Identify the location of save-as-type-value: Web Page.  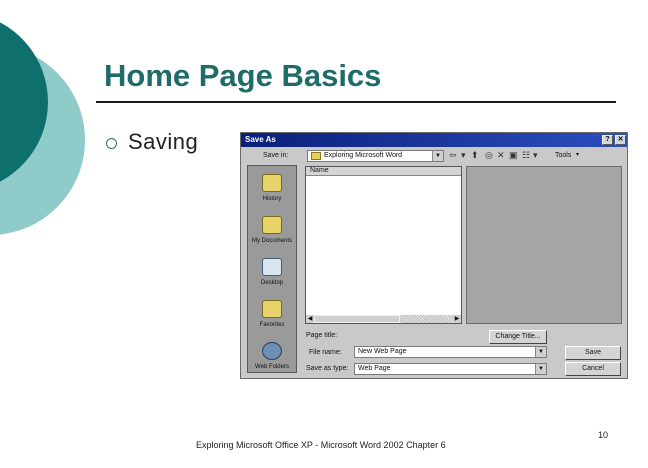
(374, 368).